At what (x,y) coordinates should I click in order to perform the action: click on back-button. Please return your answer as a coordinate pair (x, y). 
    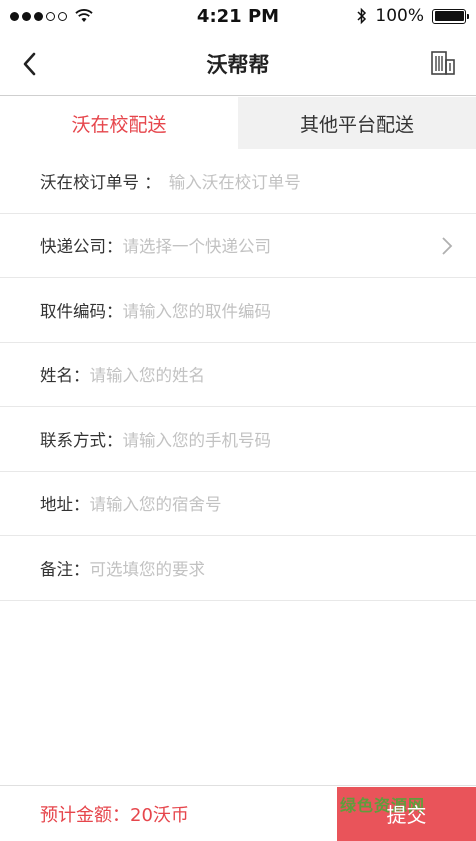
    Looking at the image, I should click on (29, 64).